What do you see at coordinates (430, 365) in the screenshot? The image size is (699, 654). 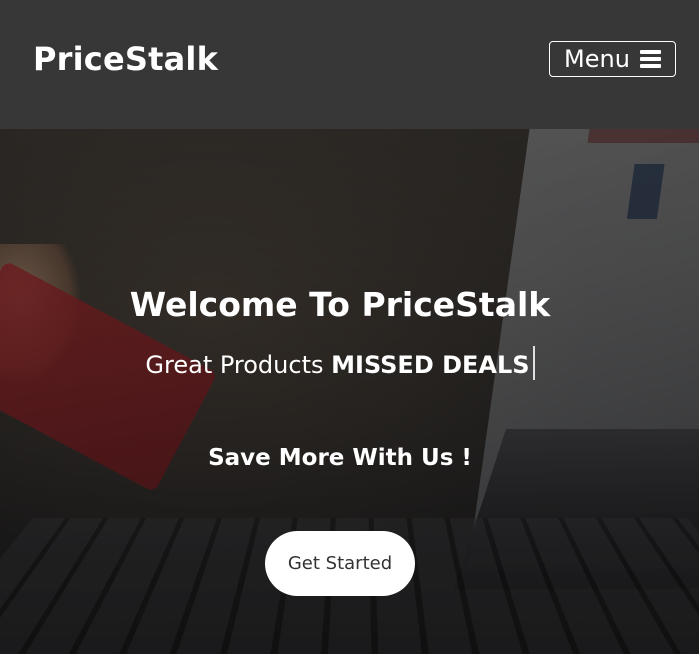 I see `subtitle-highlight: MISSED DEALS` at bounding box center [430, 365].